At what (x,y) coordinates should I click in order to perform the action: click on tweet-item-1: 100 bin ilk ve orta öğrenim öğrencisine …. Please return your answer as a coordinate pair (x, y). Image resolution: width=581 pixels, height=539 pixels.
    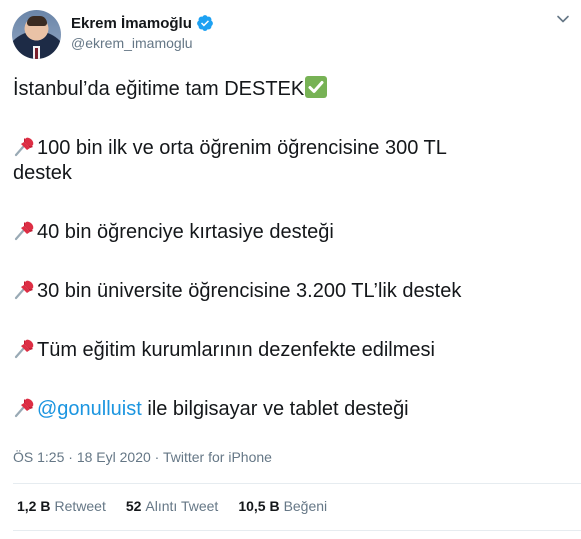
    Looking at the image, I should click on (293, 148).